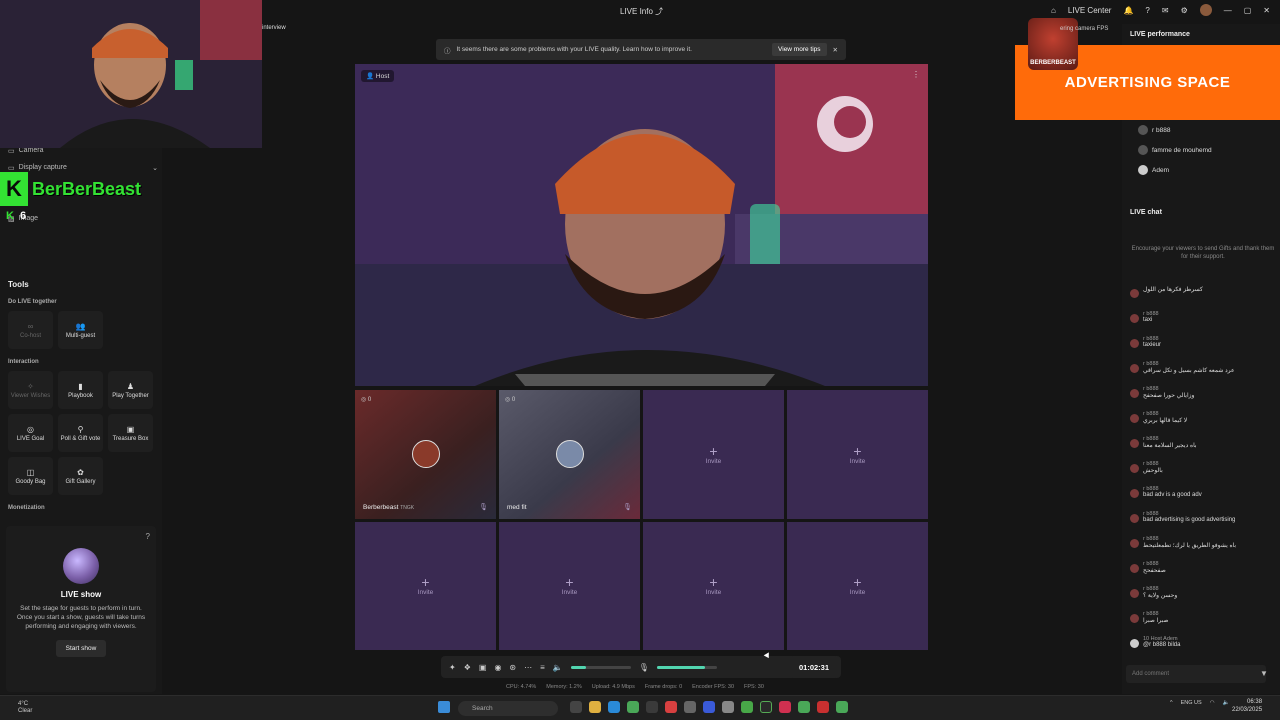 The image size is (1280, 720). What do you see at coordinates (30, 476) in the screenshot?
I see `tool-goody-bag: ◫ Goody Bag` at bounding box center [30, 476].